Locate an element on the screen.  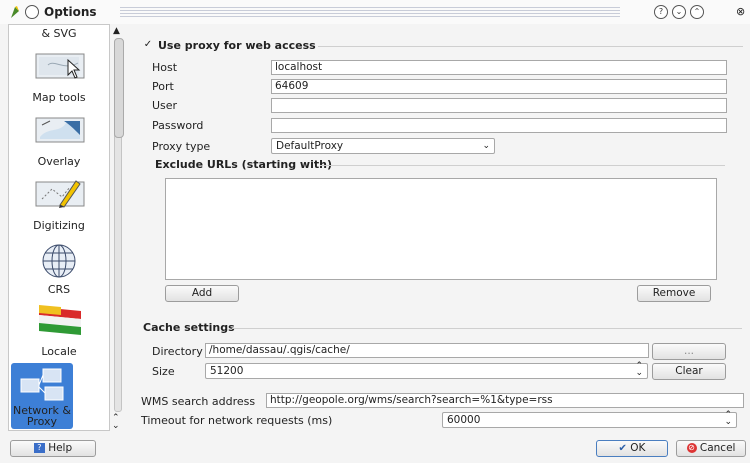
size-value: 51200 is located at coordinates (227, 371).